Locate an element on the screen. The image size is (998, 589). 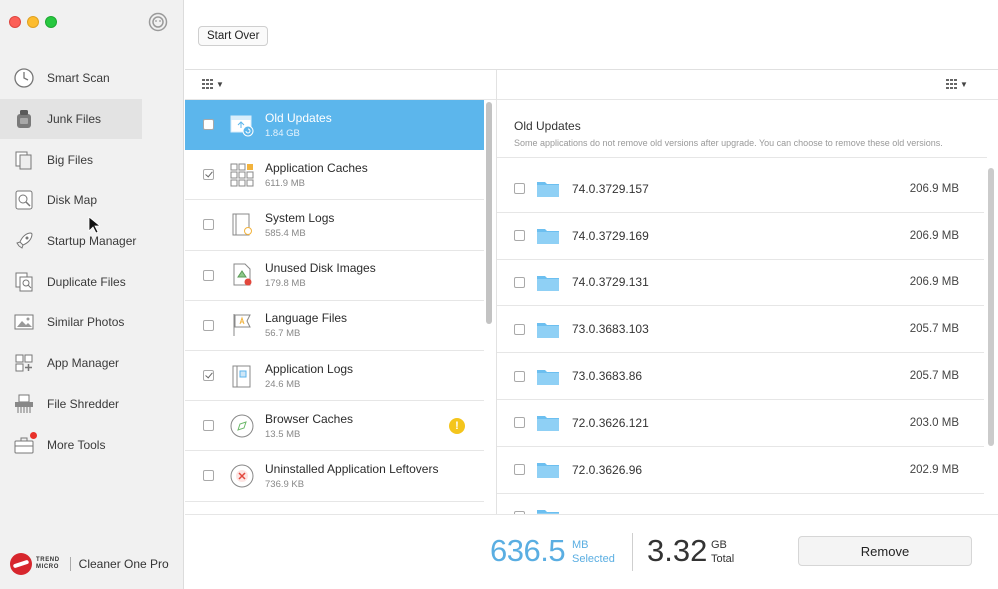
sidebar-item-label: Big Files is located at coordinates (70, 159).